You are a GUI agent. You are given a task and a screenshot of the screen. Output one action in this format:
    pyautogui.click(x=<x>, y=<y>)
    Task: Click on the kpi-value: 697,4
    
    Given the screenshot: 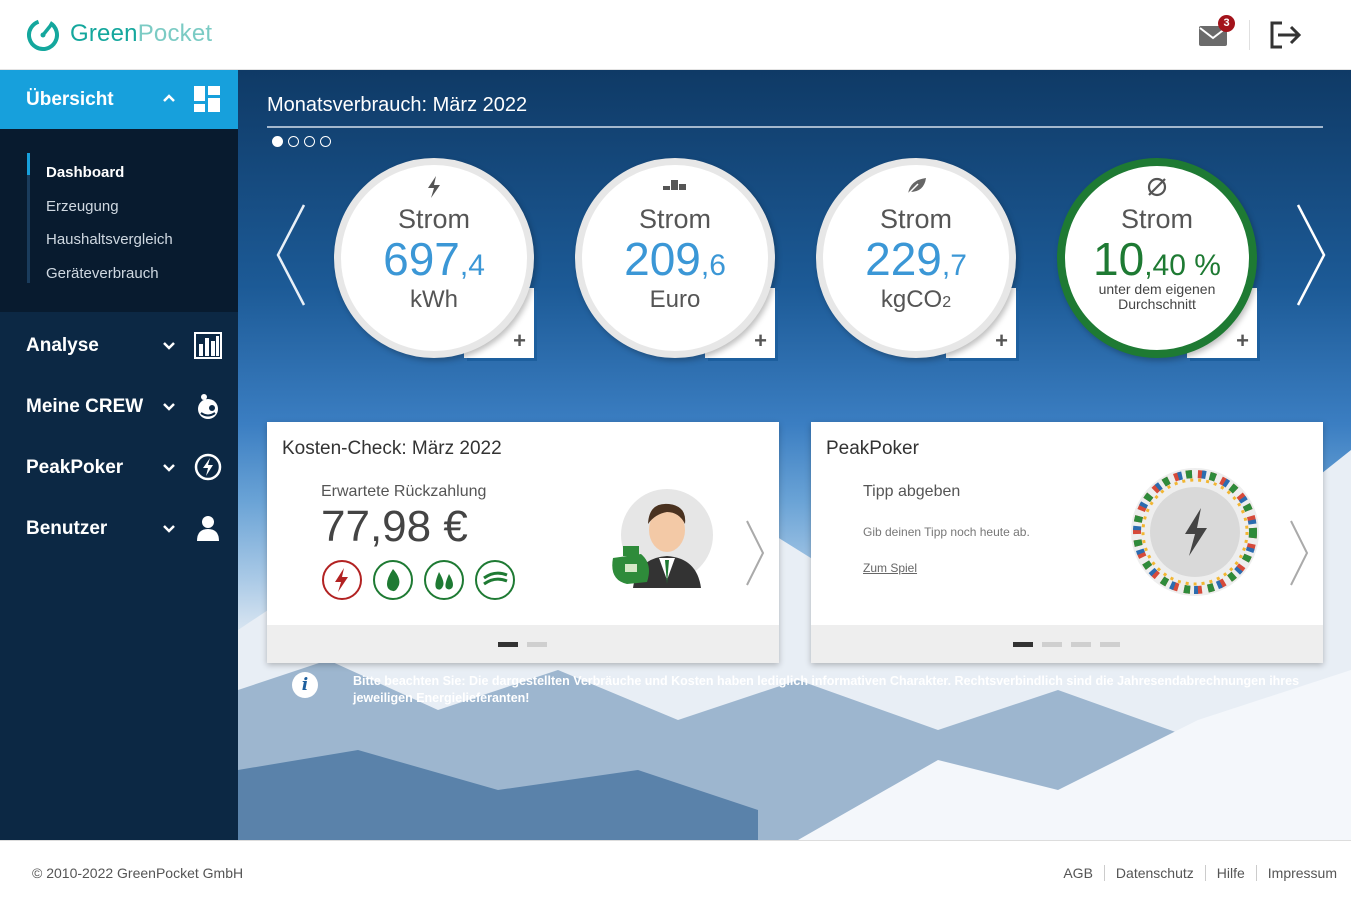 What is the action you would take?
    pyautogui.click(x=434, y=262)
    